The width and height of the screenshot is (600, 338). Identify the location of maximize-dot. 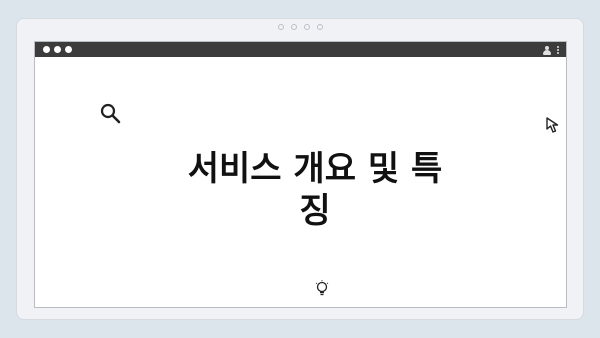
(68, 49).